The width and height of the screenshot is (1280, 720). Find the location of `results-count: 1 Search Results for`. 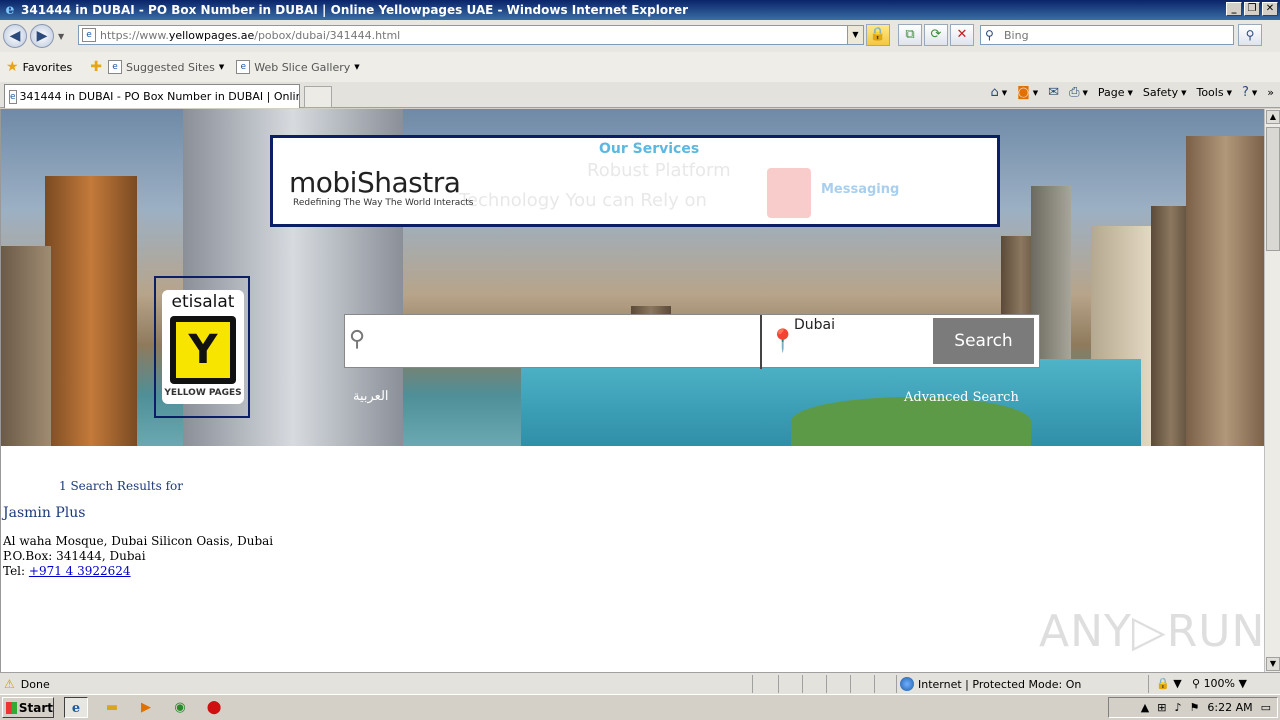

results-count: 1 Search Results for is located at coordinates (121, 486).